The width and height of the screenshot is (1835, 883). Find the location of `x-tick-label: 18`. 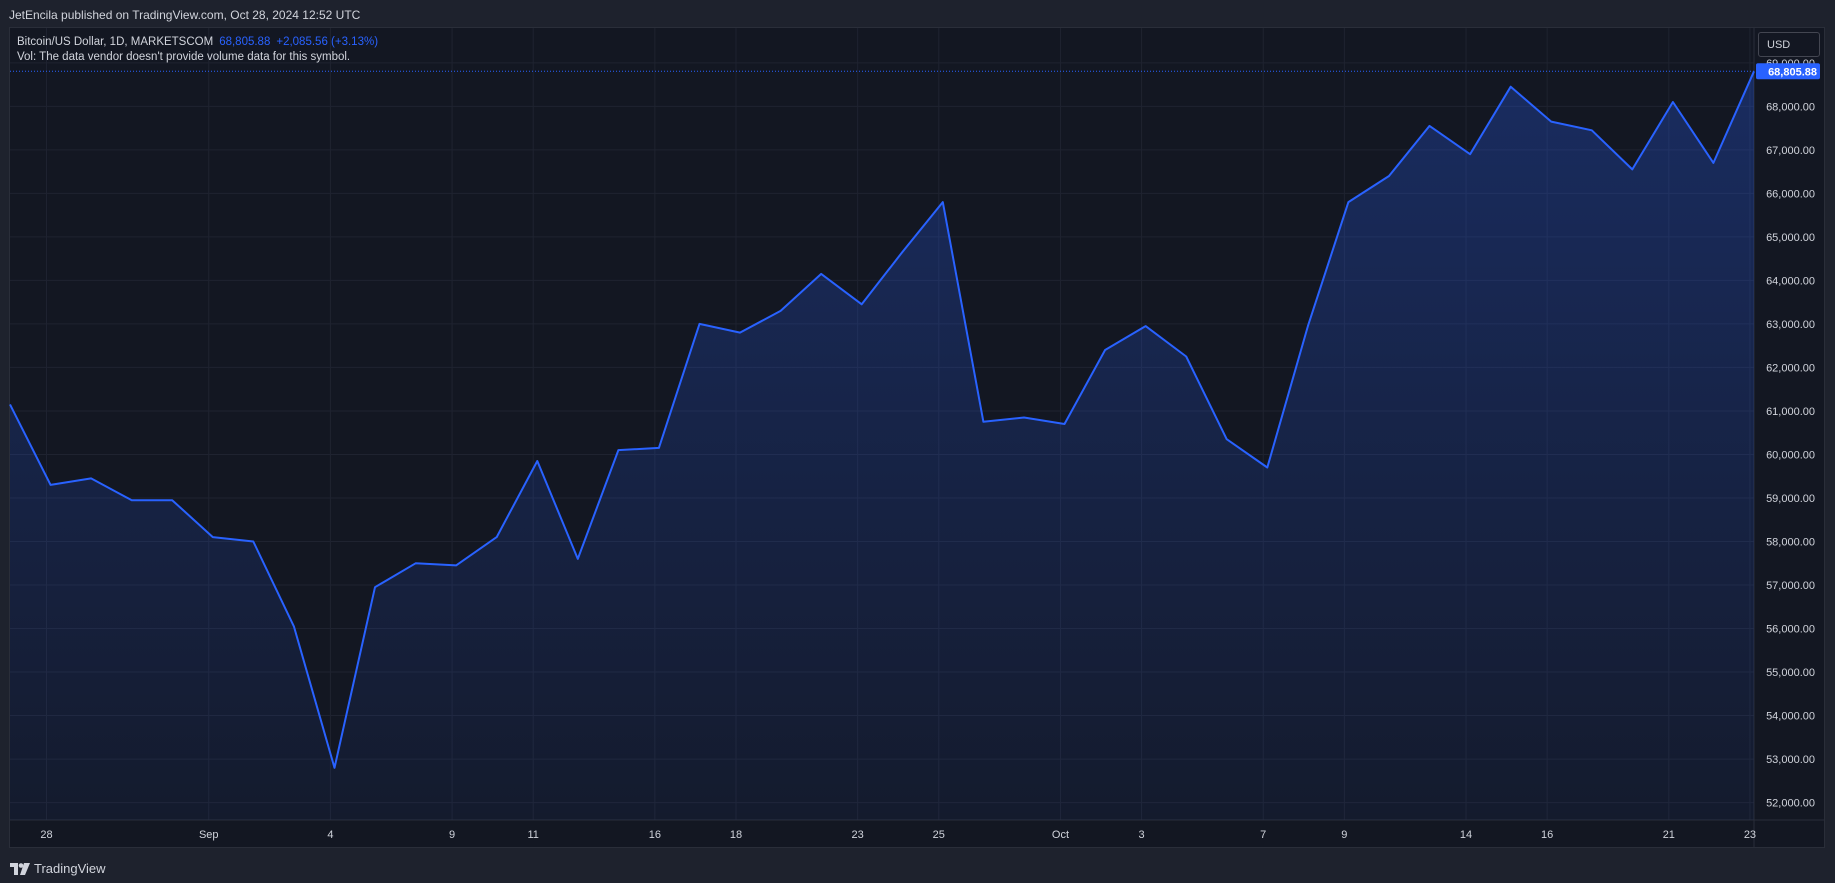

x-tick-label: 18 is located at coordinates (736, 835).